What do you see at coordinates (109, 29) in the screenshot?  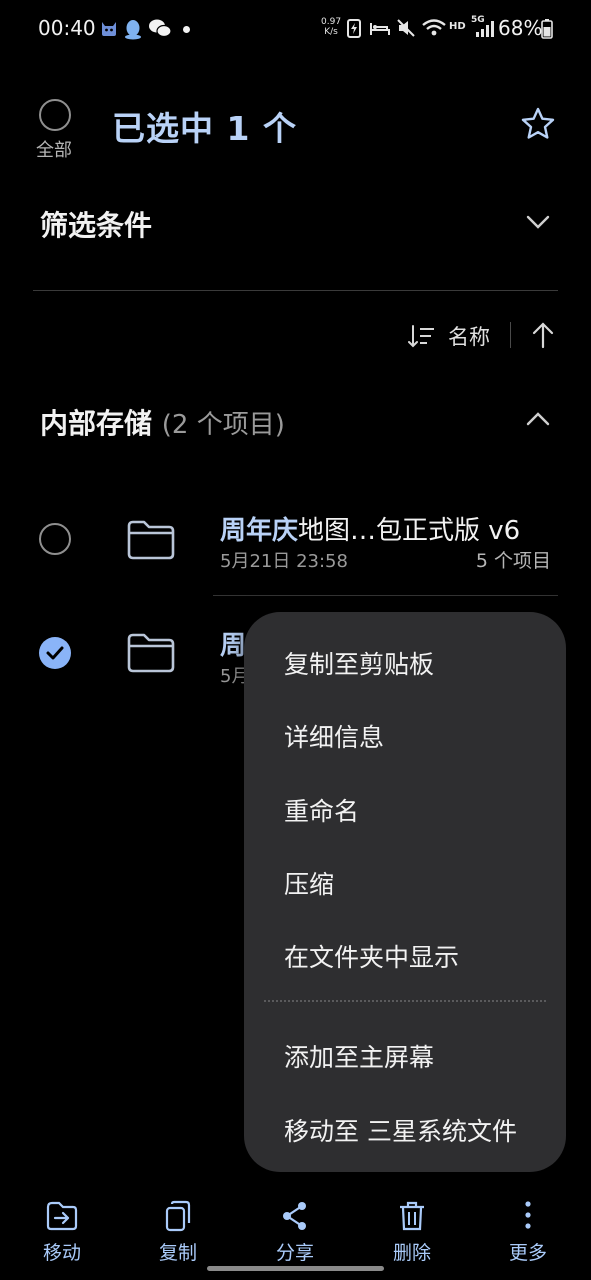 I see `cat-app-notification-icon` at bounding box center [109, 29].